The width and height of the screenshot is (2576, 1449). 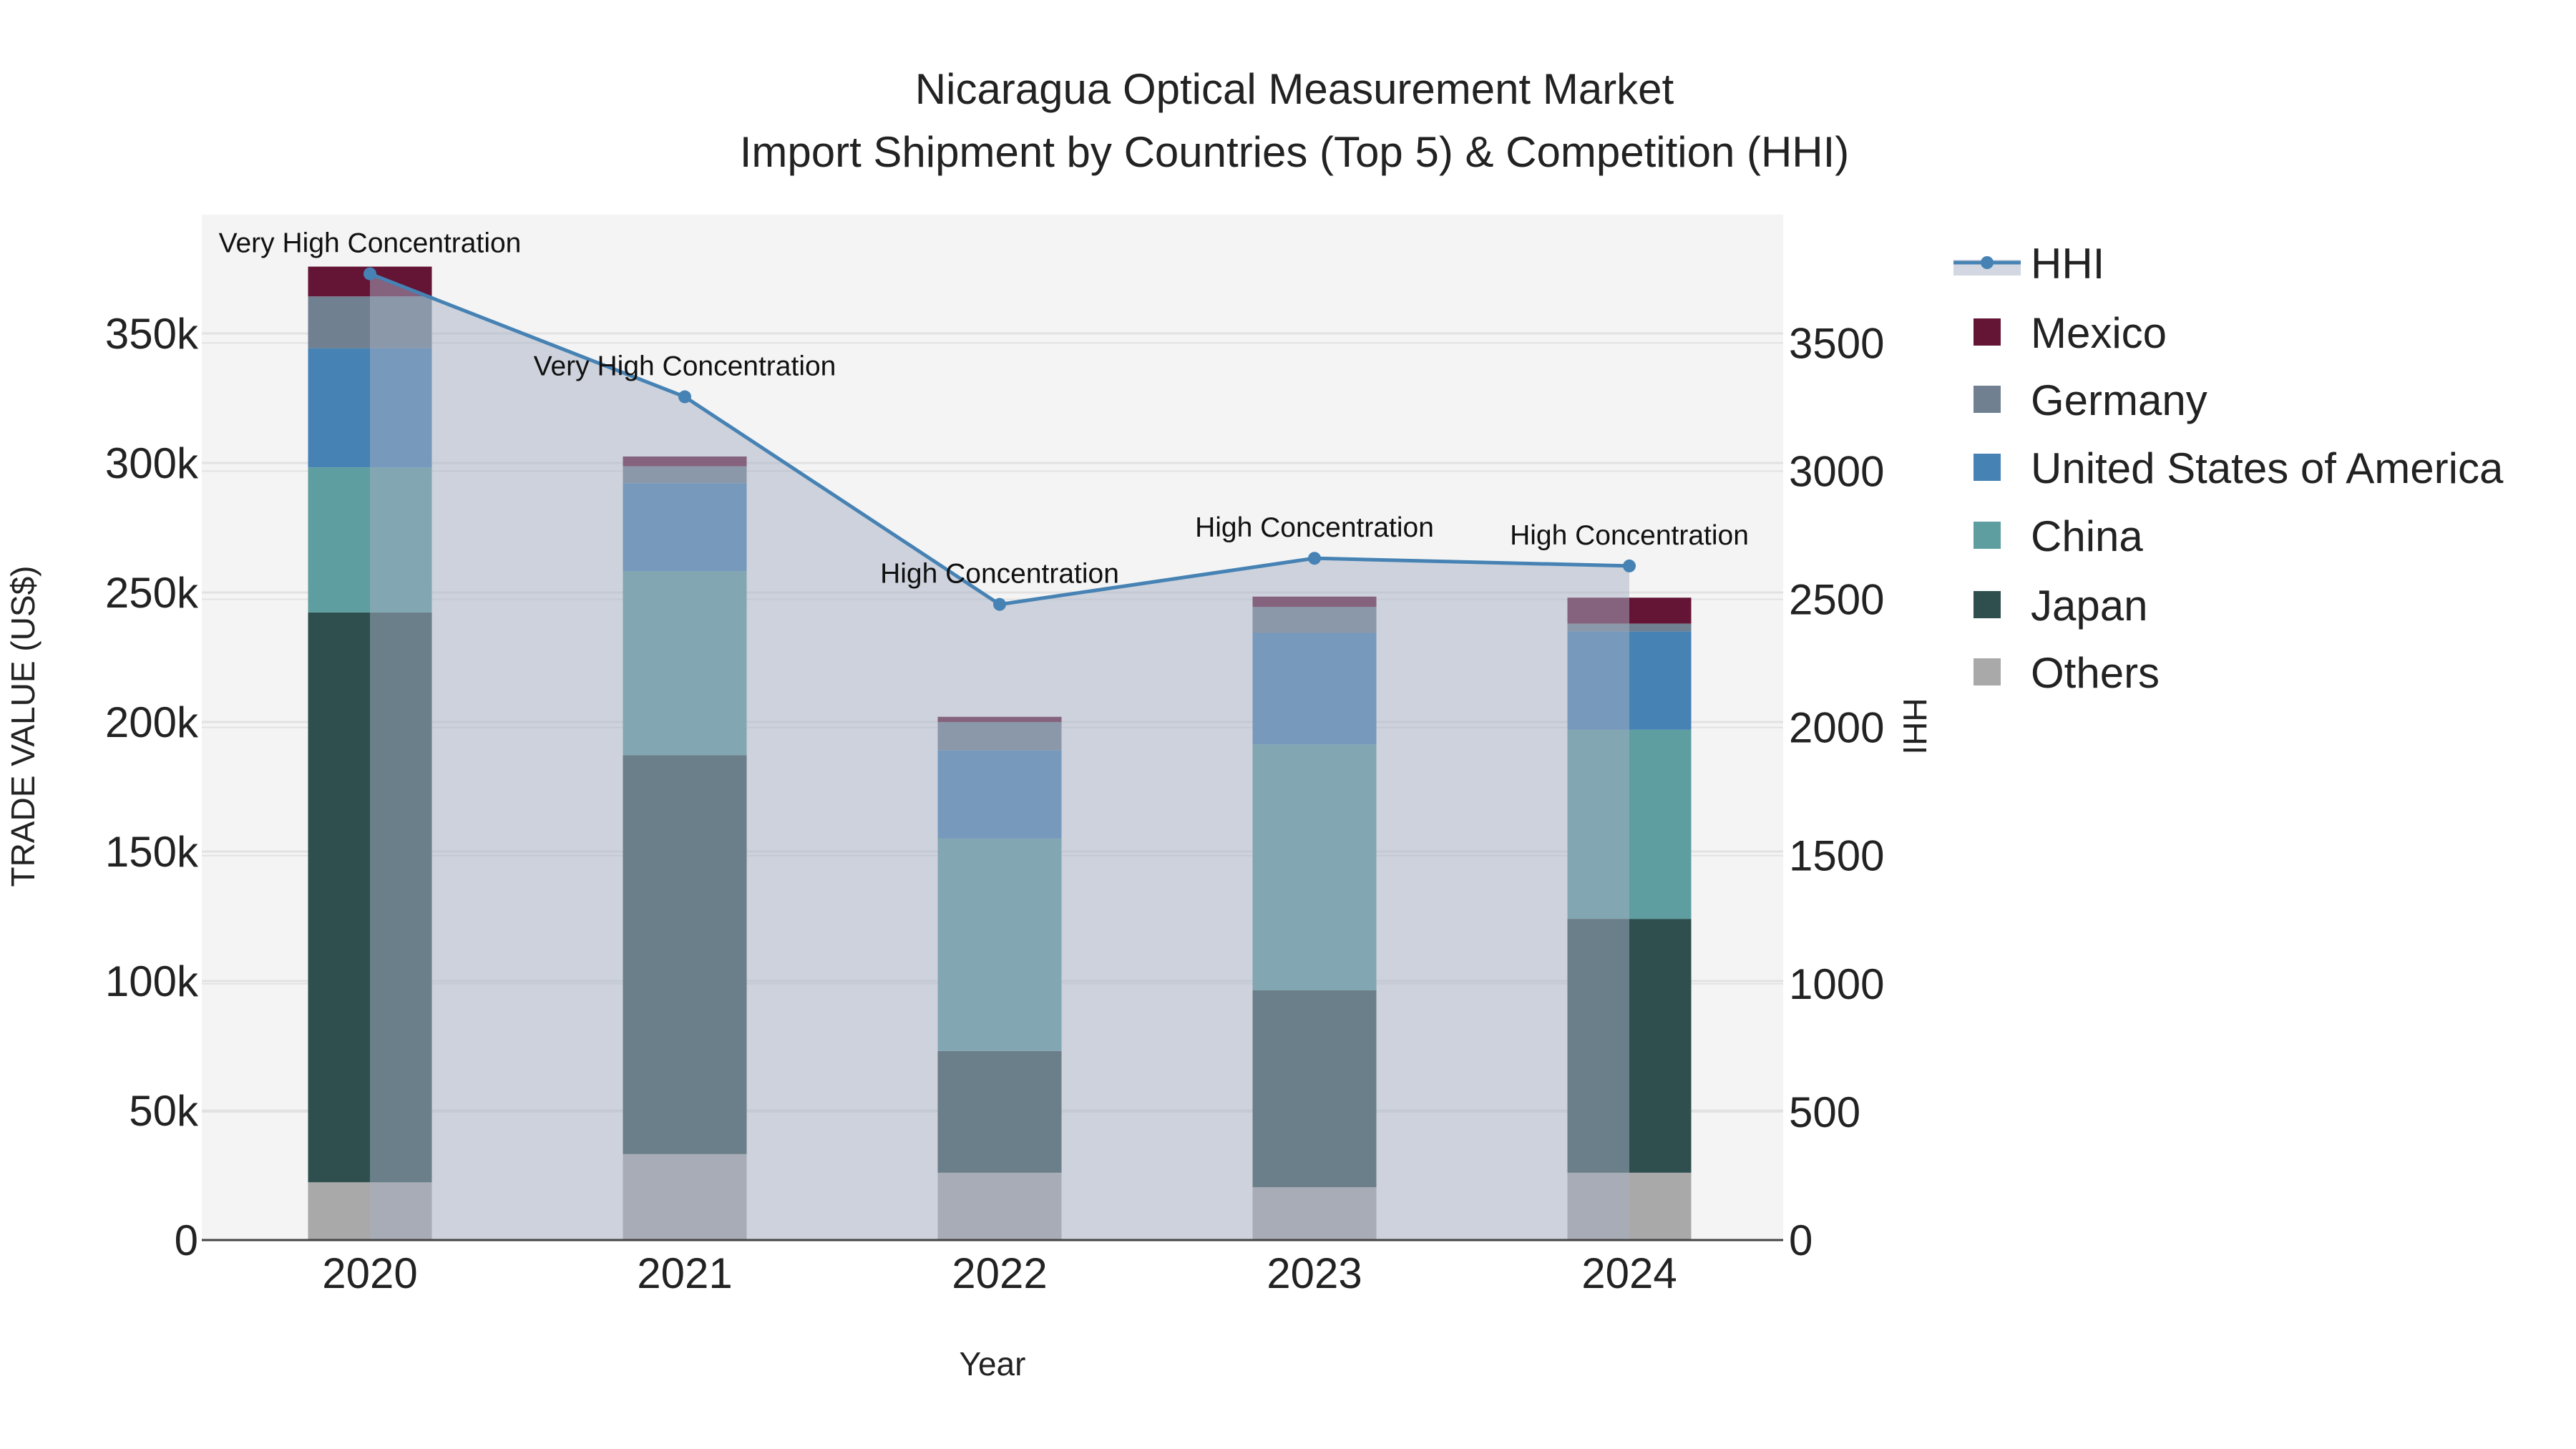 I want to click on x-tick-label: 2023, so click(x=1314, y=1273).